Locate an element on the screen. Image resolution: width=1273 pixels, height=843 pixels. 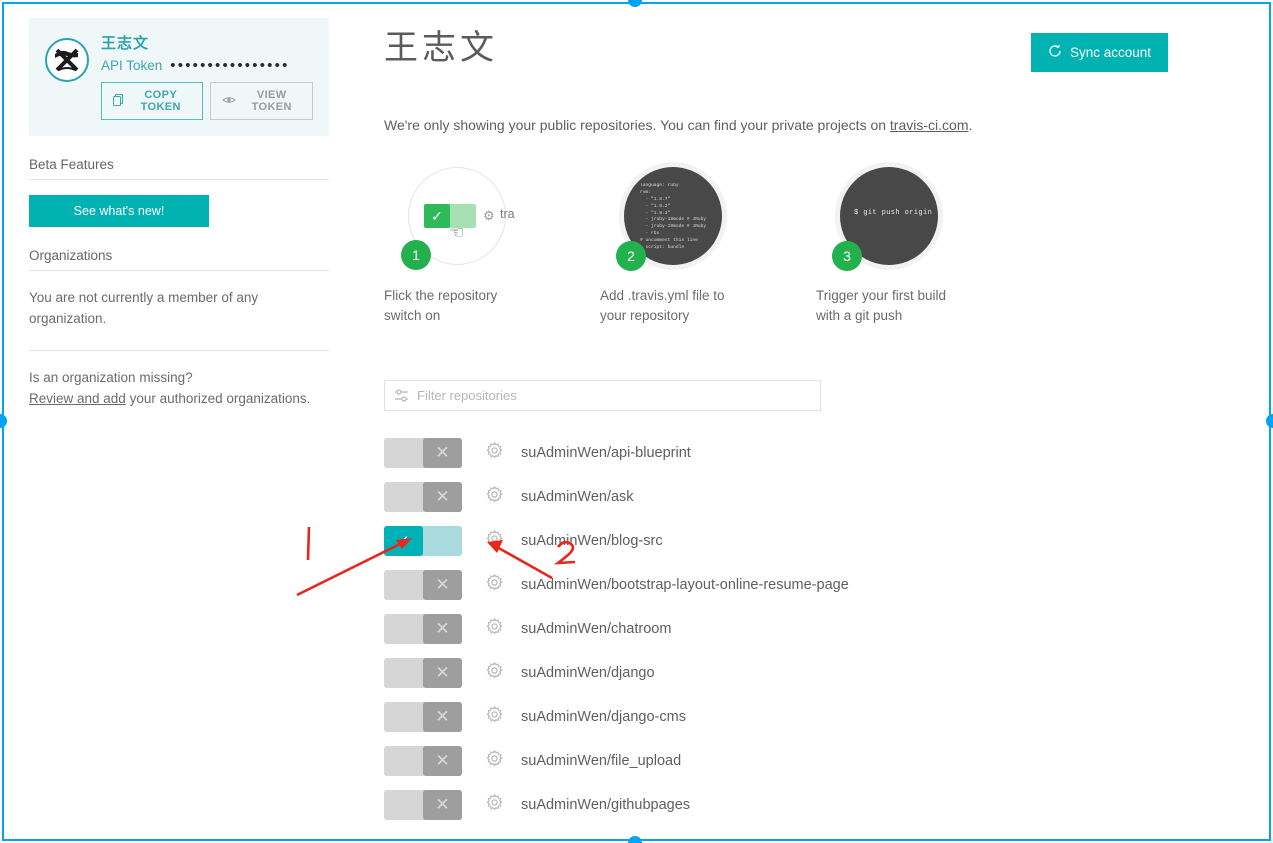
see-whats-new-button: See what's new! is located at coordinates (119, 211).